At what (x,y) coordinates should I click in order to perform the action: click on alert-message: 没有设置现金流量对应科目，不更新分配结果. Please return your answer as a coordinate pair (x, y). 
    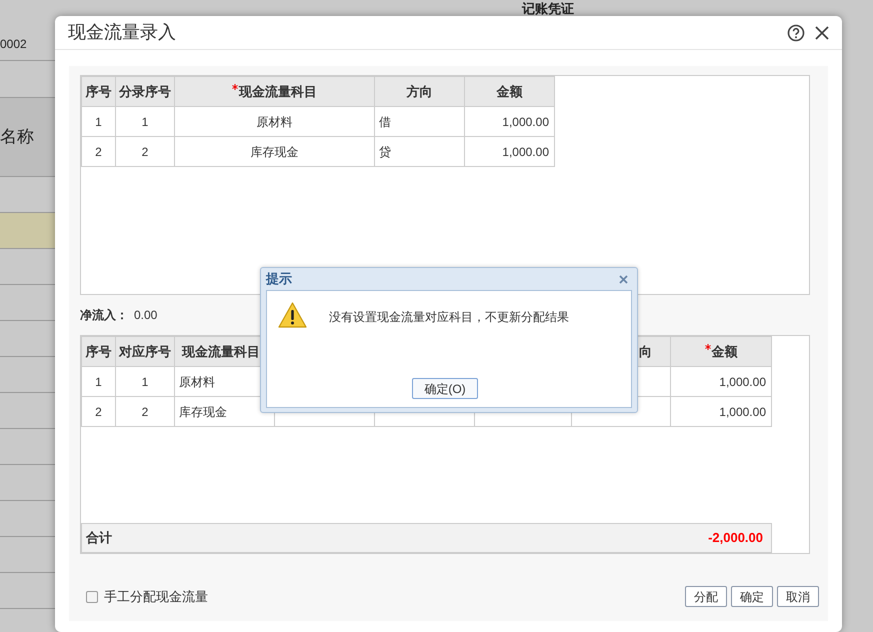
    Looking at the image, I should click on (449, 317).